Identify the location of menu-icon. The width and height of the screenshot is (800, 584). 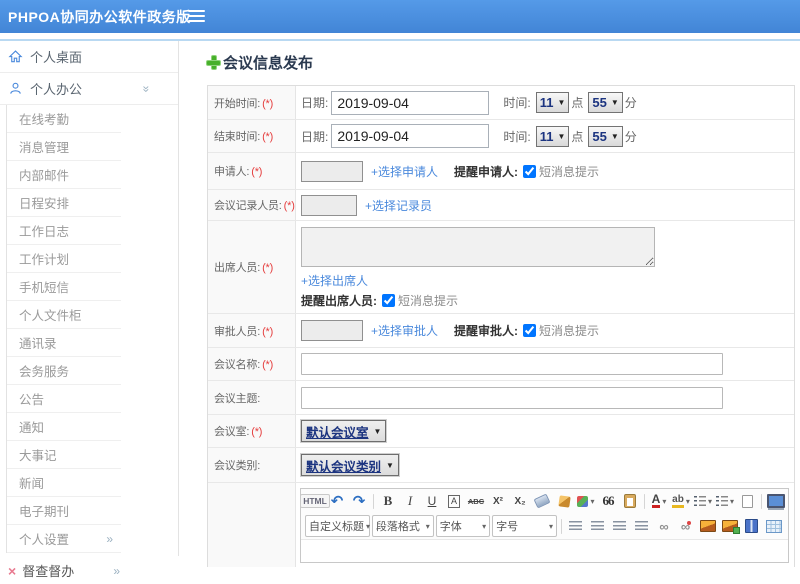
(196, 16).